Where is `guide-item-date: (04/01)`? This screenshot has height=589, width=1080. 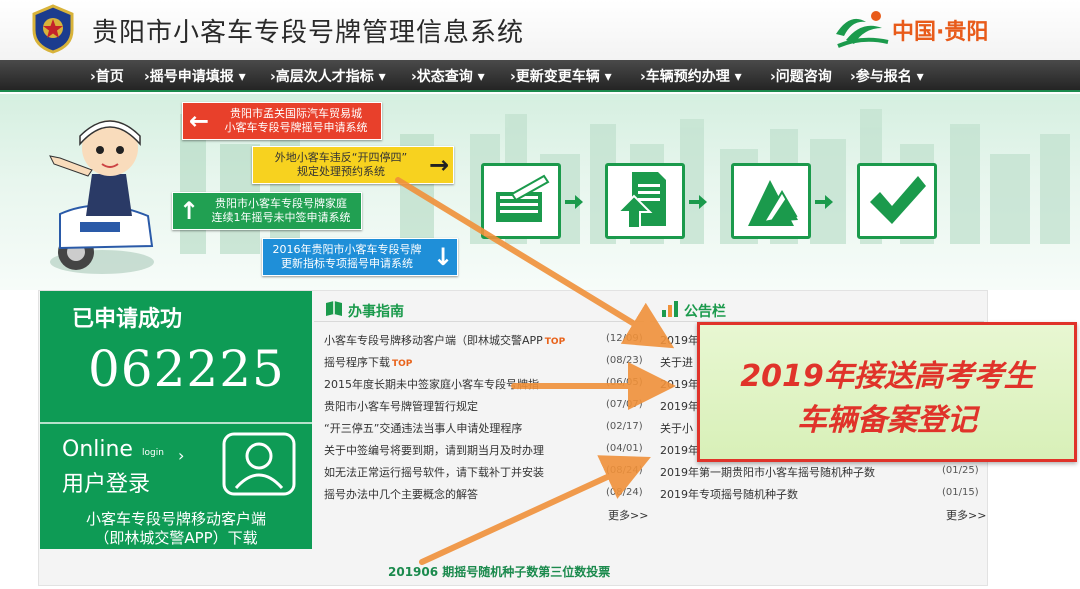 guide-item-date: (04/01) is located at coordinates (624, 448).